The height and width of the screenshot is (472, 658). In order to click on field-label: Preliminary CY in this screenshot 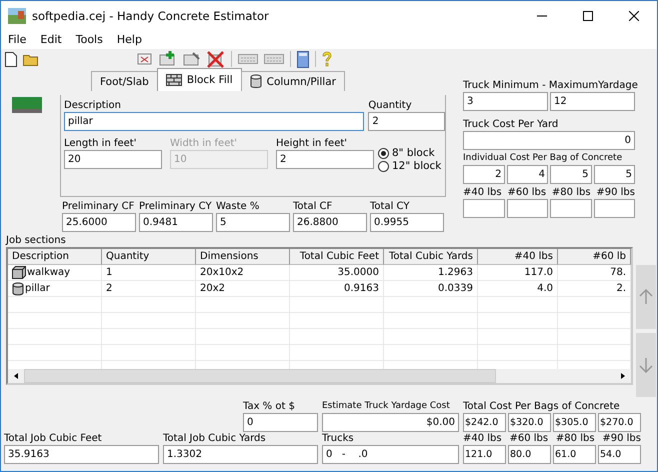, I will do `click(176, 206)`.